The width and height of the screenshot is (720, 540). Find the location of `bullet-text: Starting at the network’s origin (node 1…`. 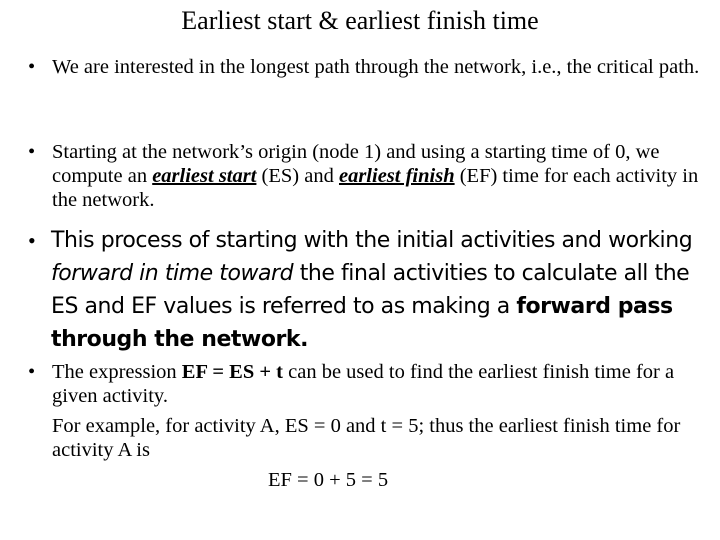

bullet-text: Starting at the network’s origin (node 1… is located at coordinates (385, 176).